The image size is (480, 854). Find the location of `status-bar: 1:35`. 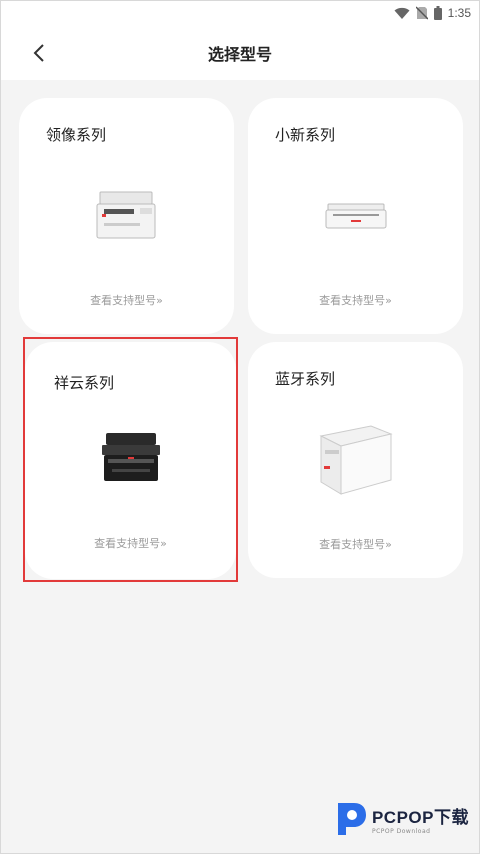

status-bar: 1:35 is located at coordinates (240, 13).